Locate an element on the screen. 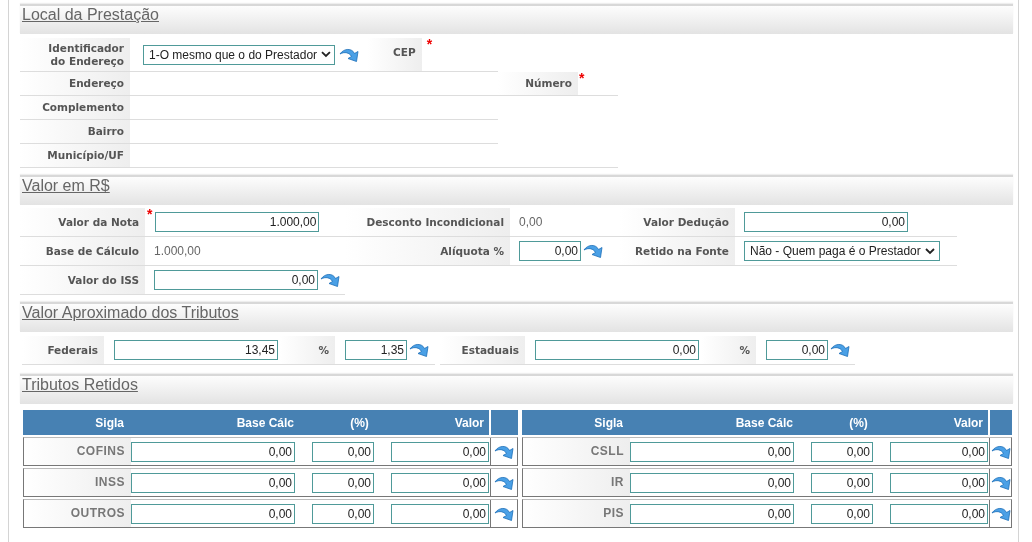 The height and width of the screenshot is (542, 1032). field-label: Endereço is located at coordinates (75, 84).